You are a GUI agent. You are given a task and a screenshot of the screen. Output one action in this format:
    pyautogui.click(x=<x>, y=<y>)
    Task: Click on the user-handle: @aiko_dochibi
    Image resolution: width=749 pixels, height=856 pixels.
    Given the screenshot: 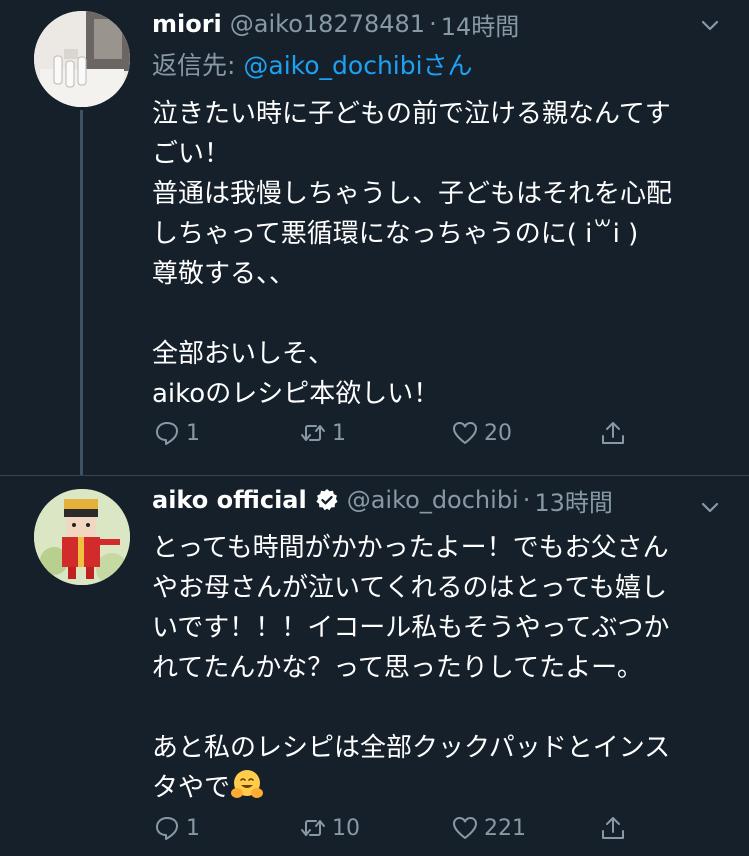 What is the action you would take?
    pyautogui.click(x=433, y=500)
    